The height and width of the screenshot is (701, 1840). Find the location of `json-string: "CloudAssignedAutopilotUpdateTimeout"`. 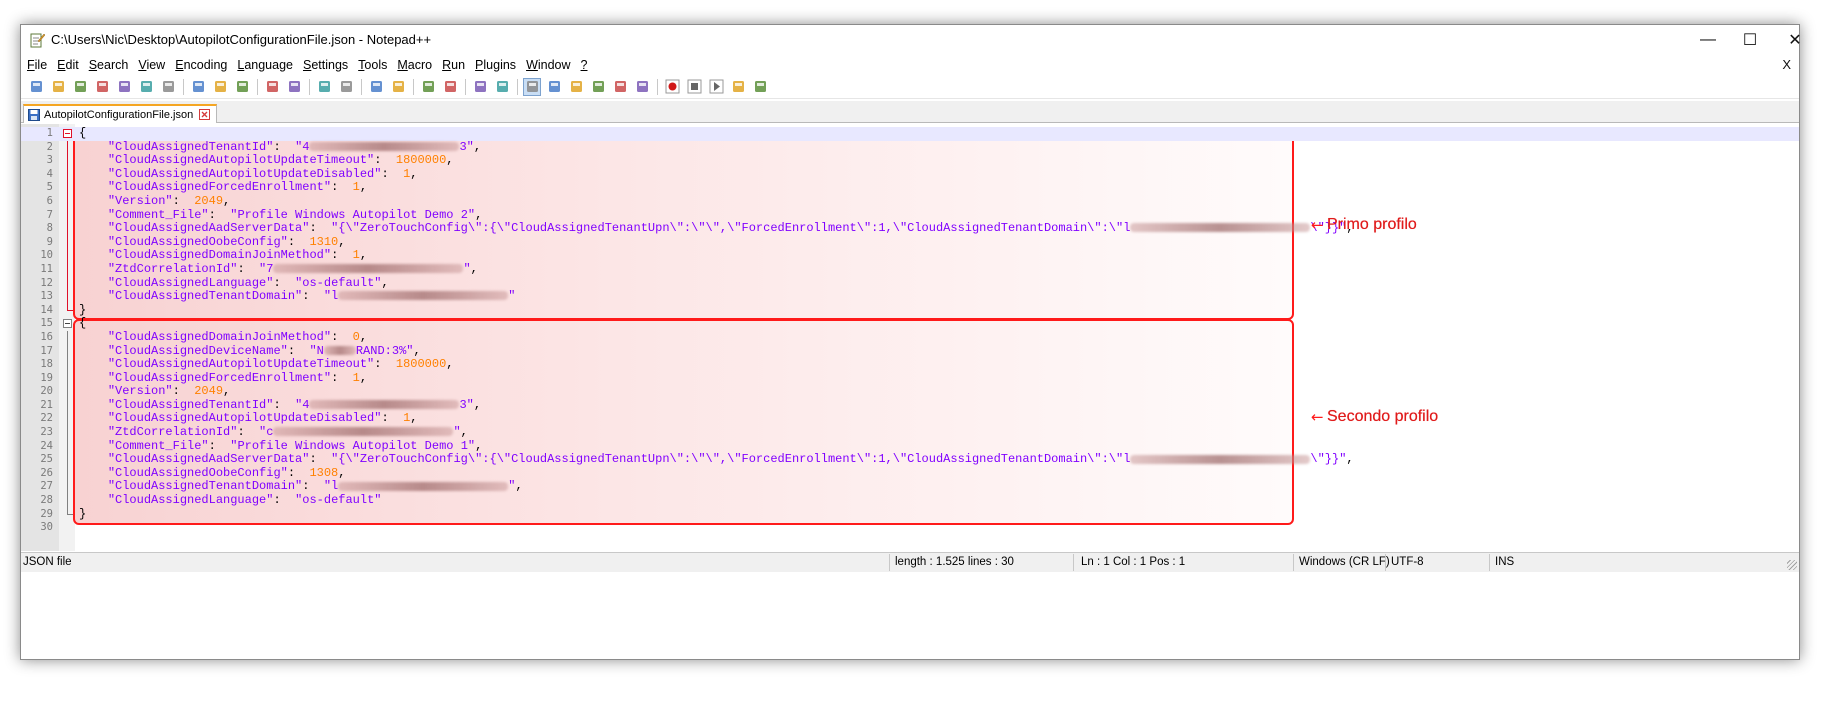

json-string: "CloudAssignedAutopilotUpdateTimeout" is located at coordinates (241, 160).